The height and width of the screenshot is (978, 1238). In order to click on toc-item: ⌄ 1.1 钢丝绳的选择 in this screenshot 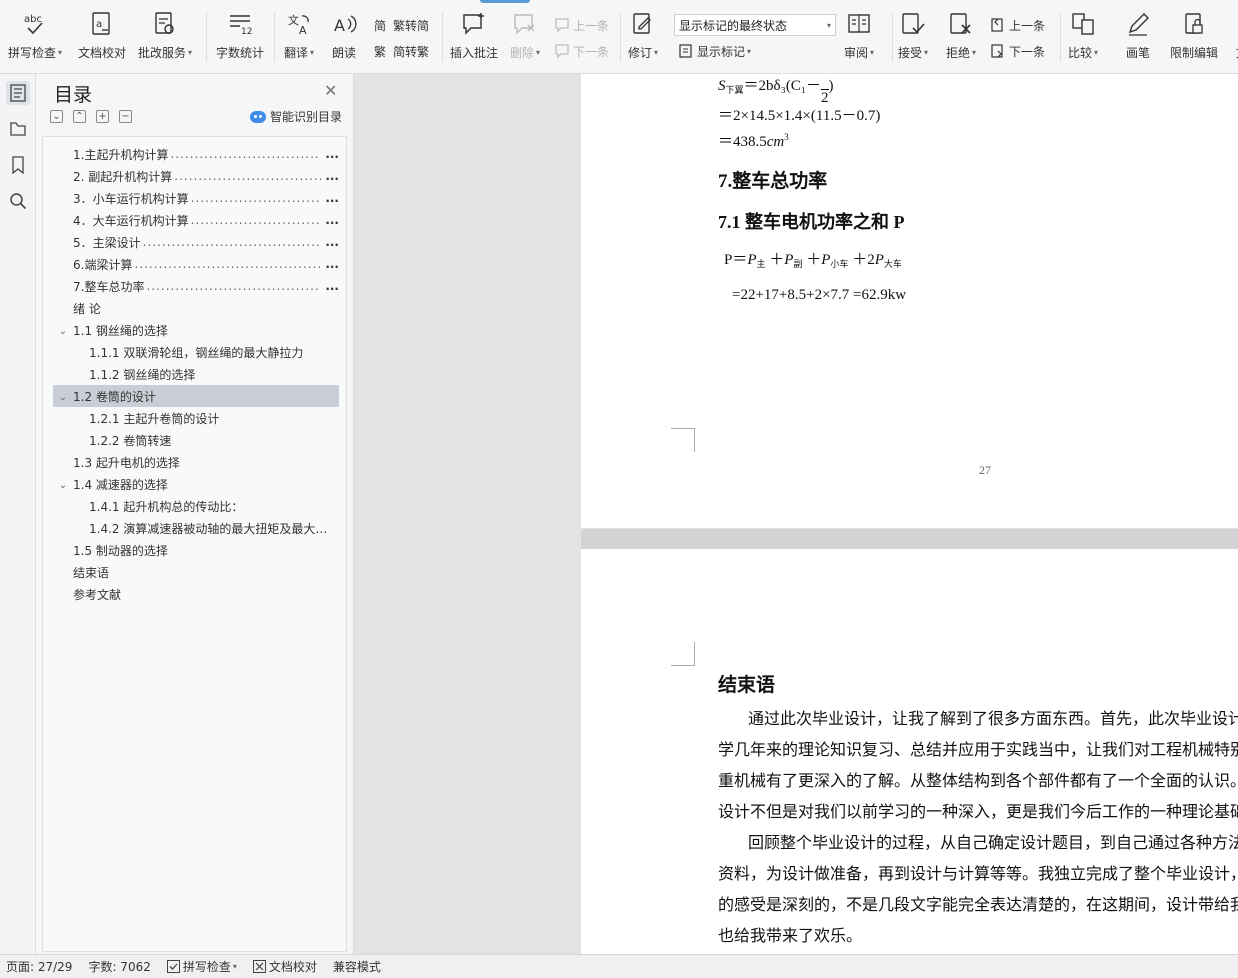, I will do `click(196, 330)`.